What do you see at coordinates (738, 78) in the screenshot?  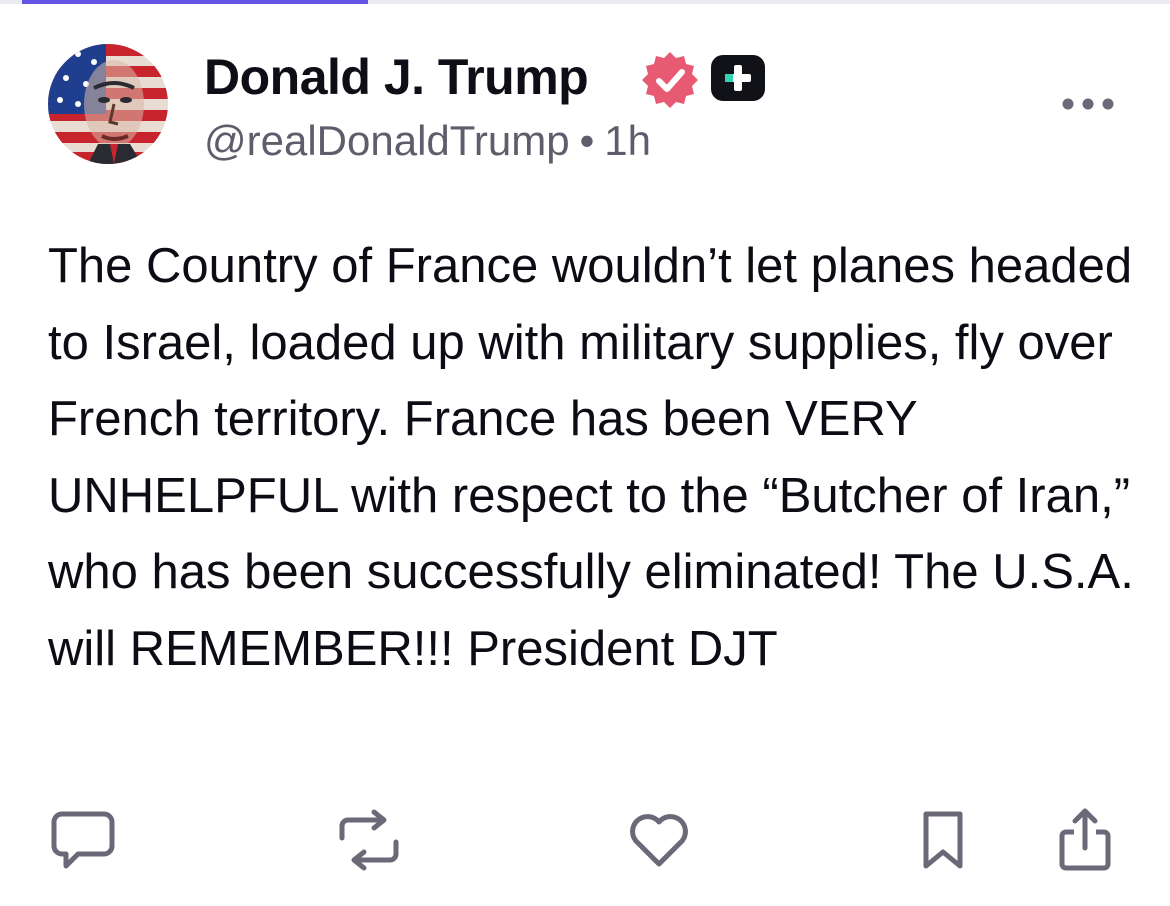 I see `plus-badge-icon` at bounding box center [738, 78].